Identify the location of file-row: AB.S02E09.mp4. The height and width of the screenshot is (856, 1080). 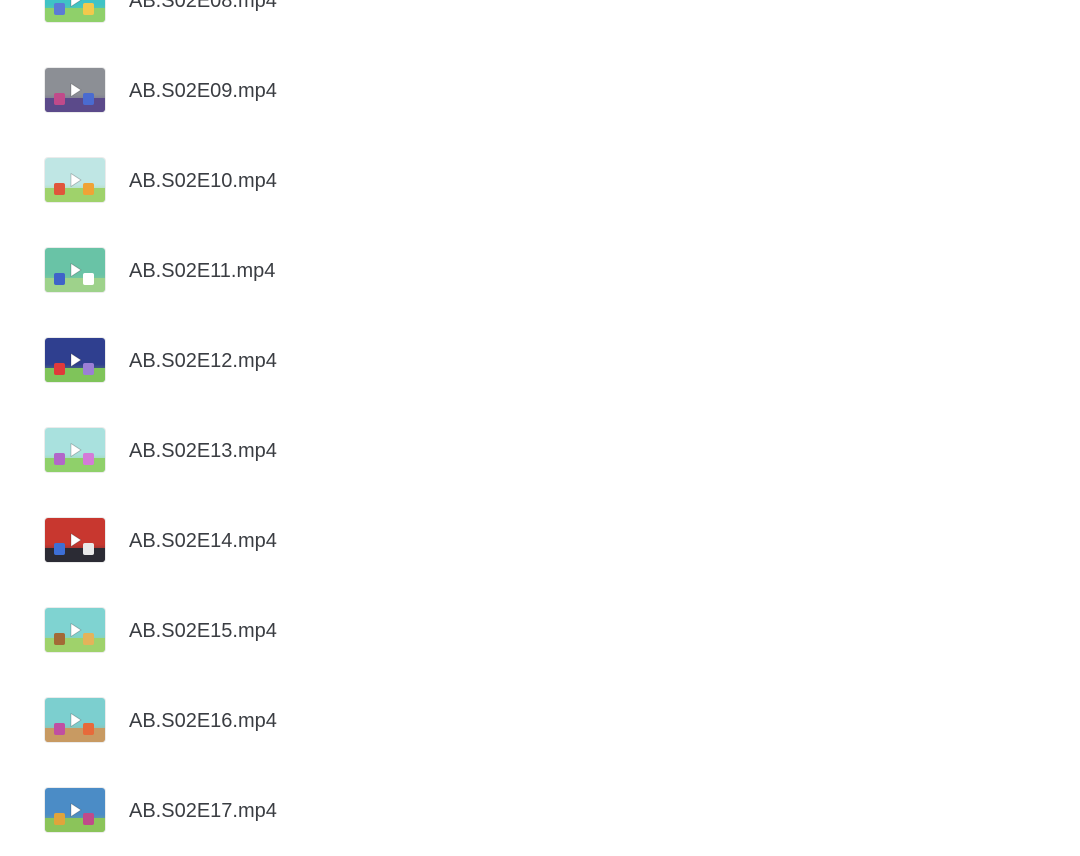
(540, 91).